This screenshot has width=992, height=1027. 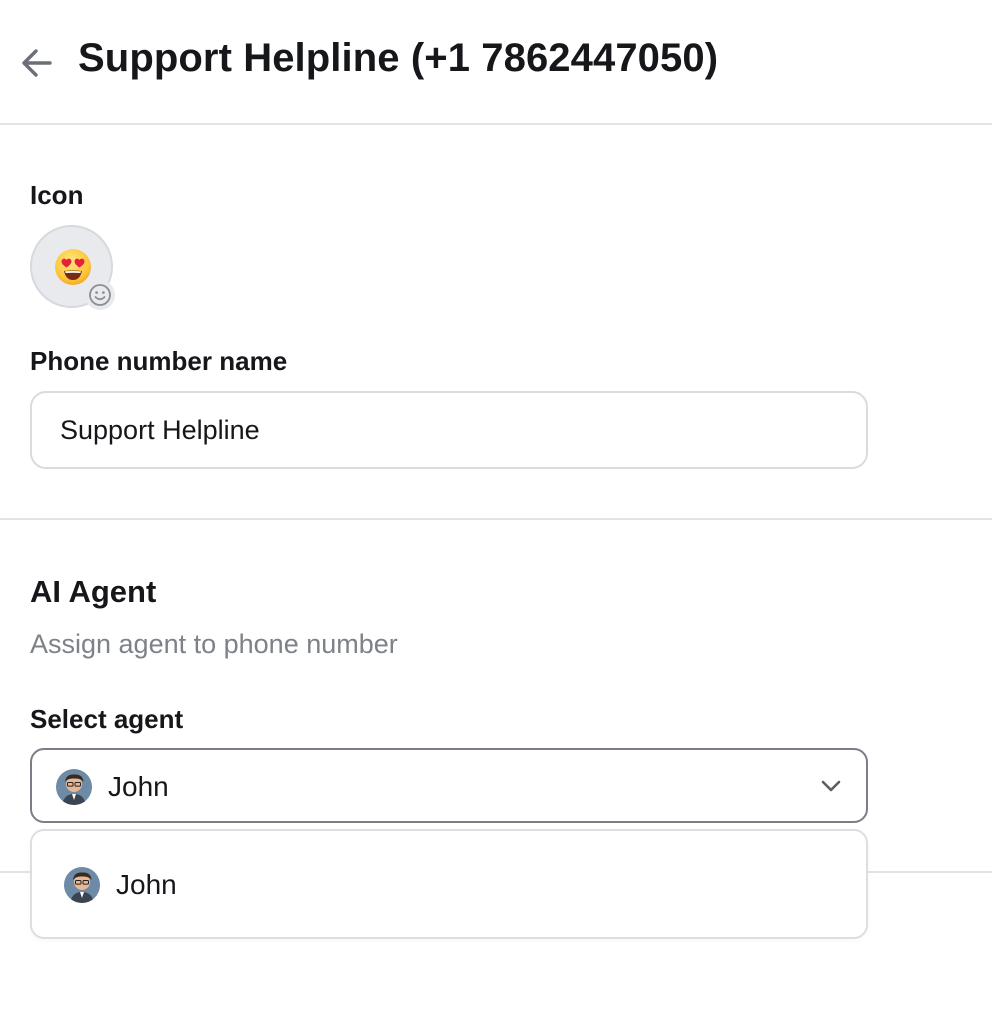 What do you see at coordinates (57, 195) in the screenshot?
I see `icon-label: Icon` at bounding box center [57, 195].